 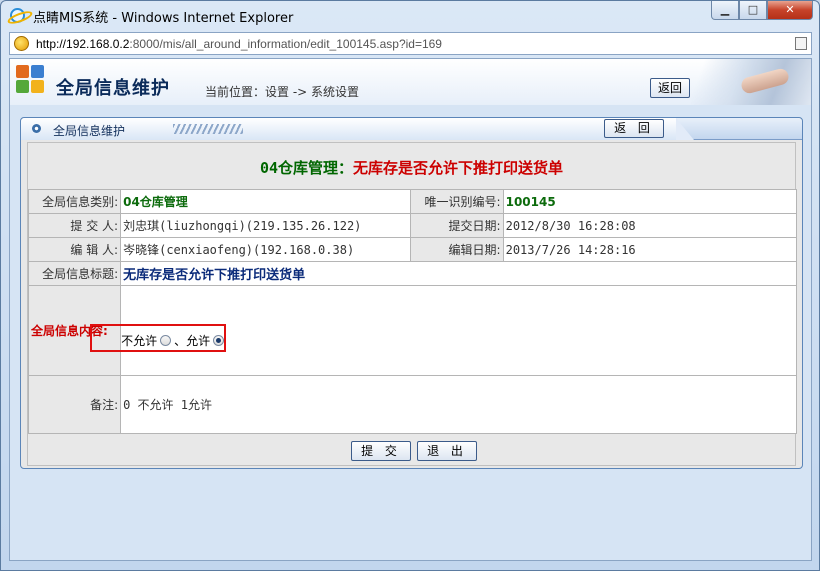 What do you see at coordinates (208, 129) in the screenshot?
I see `tab-decoration` at bounding box center [208, 129].